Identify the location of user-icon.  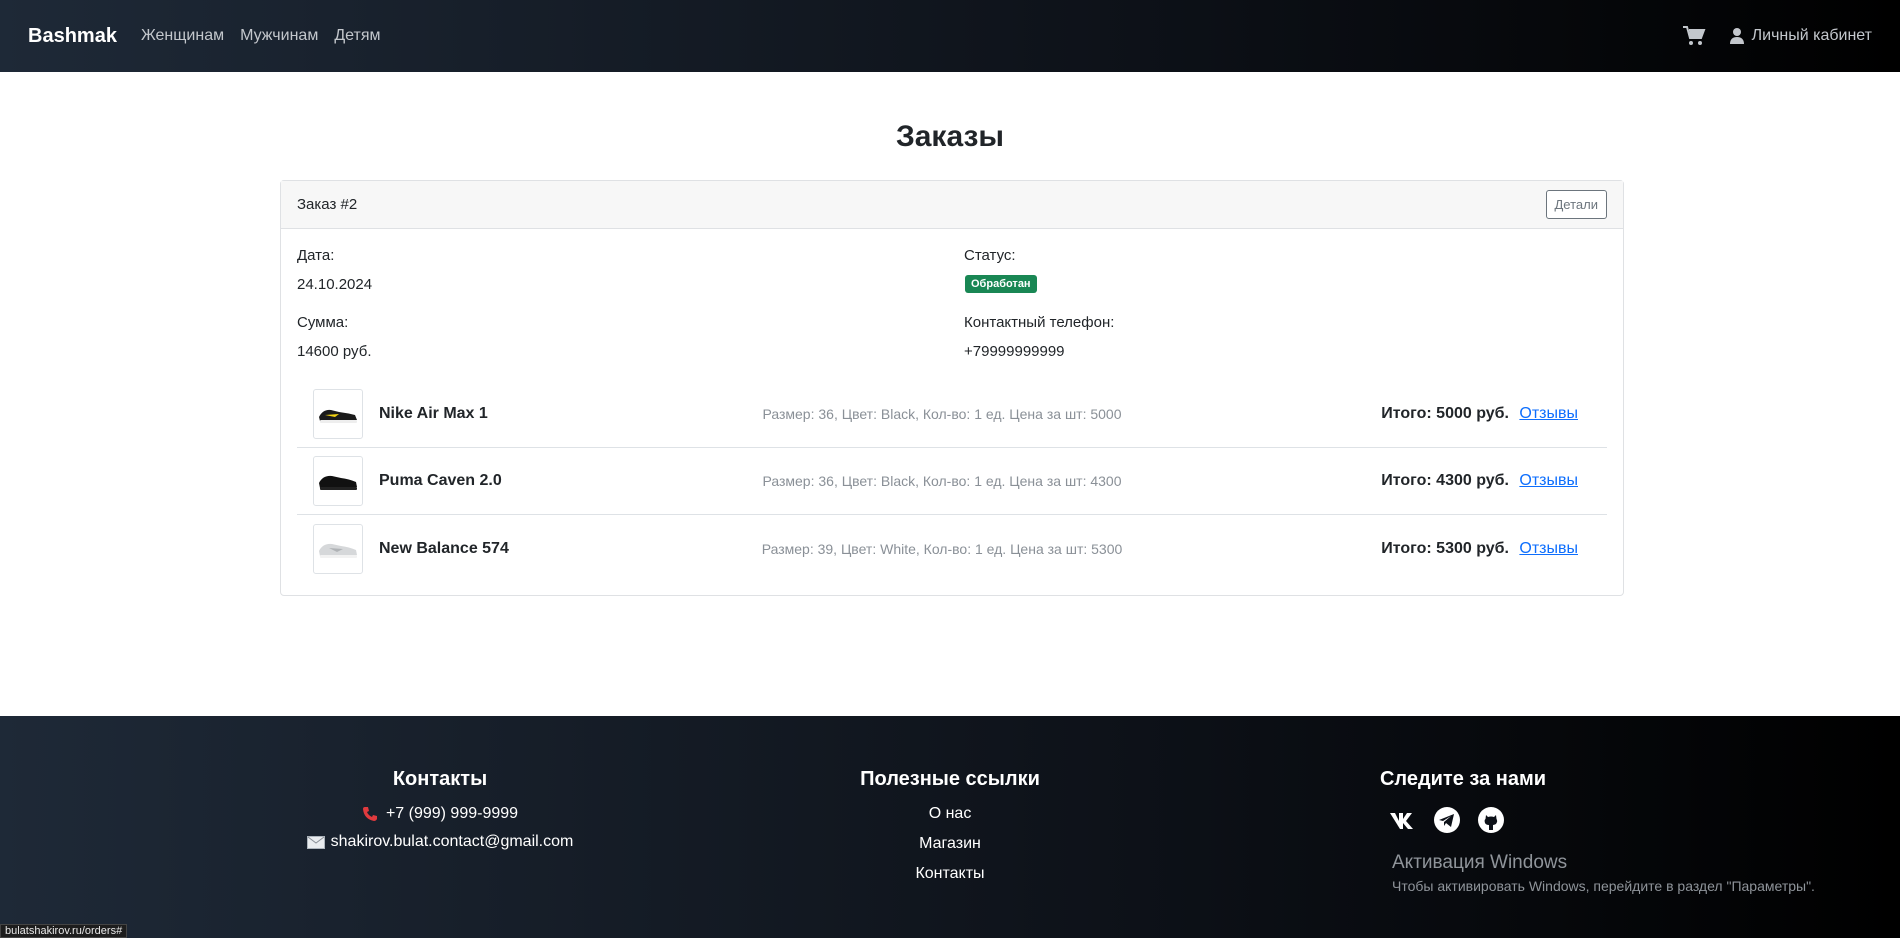
(1736, 36).